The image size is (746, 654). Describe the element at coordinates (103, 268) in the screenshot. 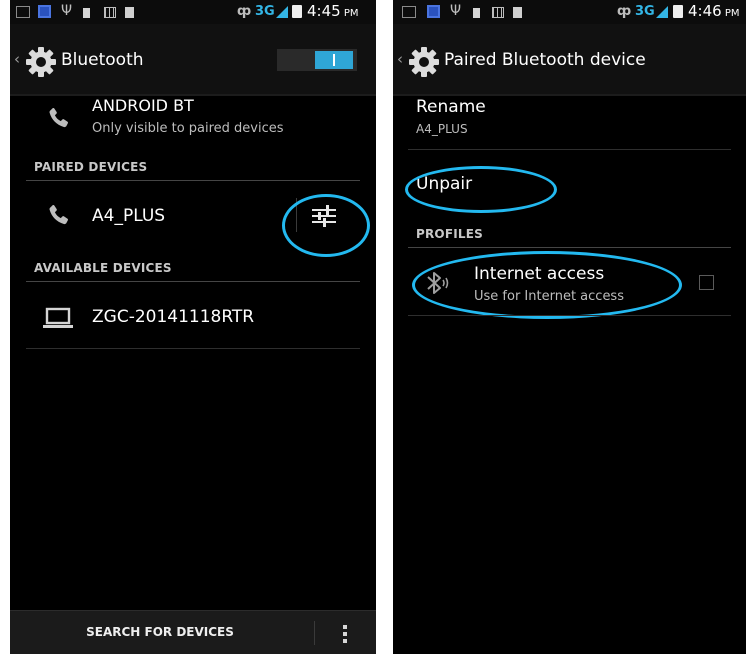

I see `available-devices-header: AVAILABLE DEVICES` at that location.